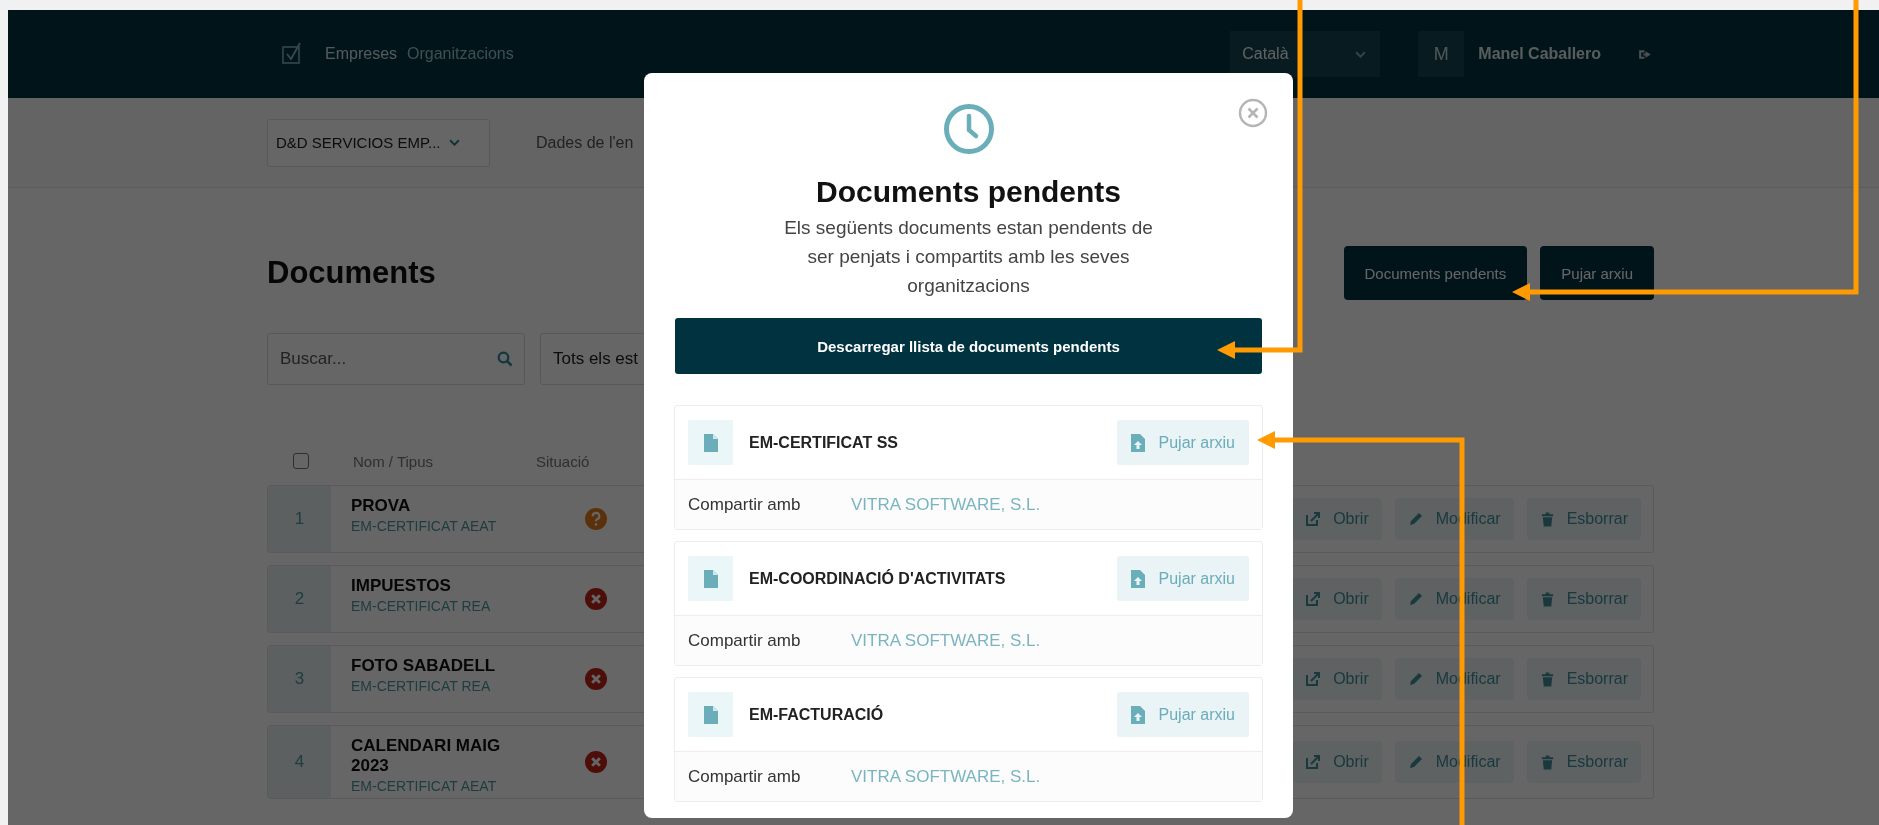 The image size is (1879, 825). Describe the element at coordinates (877, 578) in the screenshot. I see `document-name: EM-COORDINACIÓ D'ACTIVITATS` at that location.